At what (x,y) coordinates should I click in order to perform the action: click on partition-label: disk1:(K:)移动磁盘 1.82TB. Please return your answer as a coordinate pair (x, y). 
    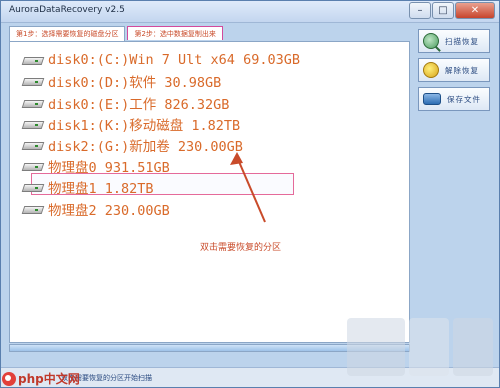
    Looking at the image, I should click on (144, 126).